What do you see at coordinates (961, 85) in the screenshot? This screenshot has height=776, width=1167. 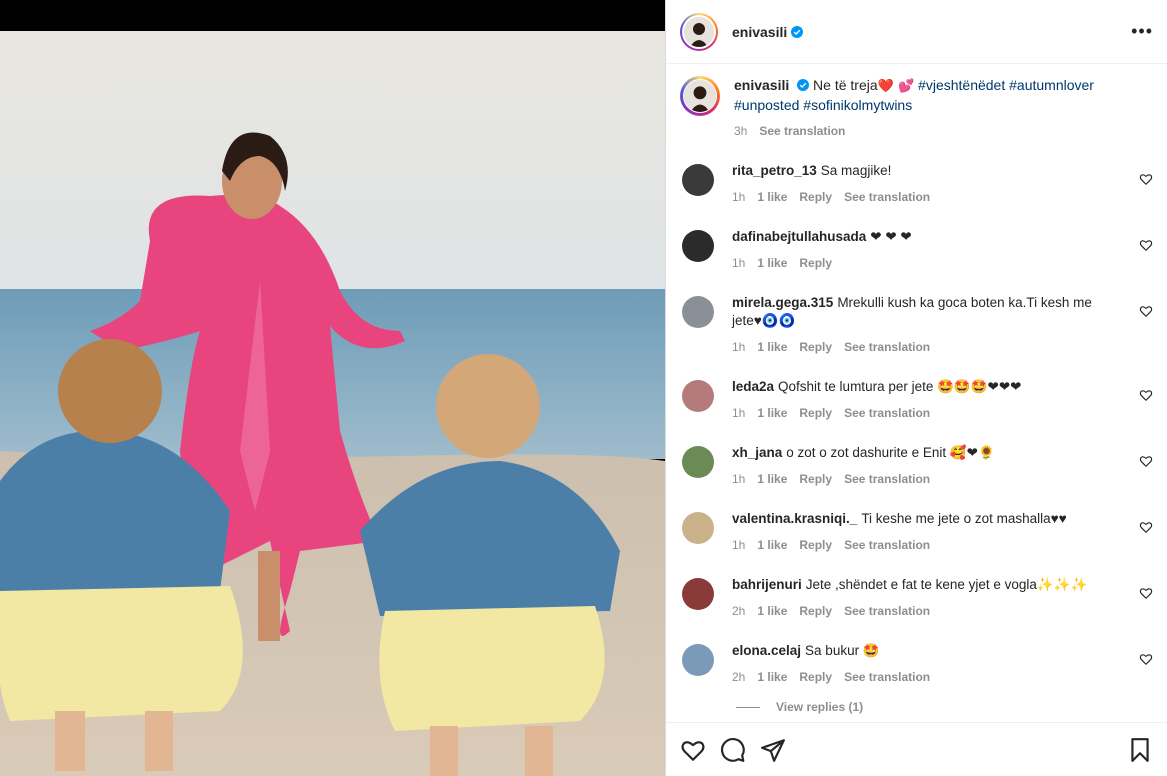 I see `hashtag-link: #vjeshtënëdet` at bounding box center [961, 85].